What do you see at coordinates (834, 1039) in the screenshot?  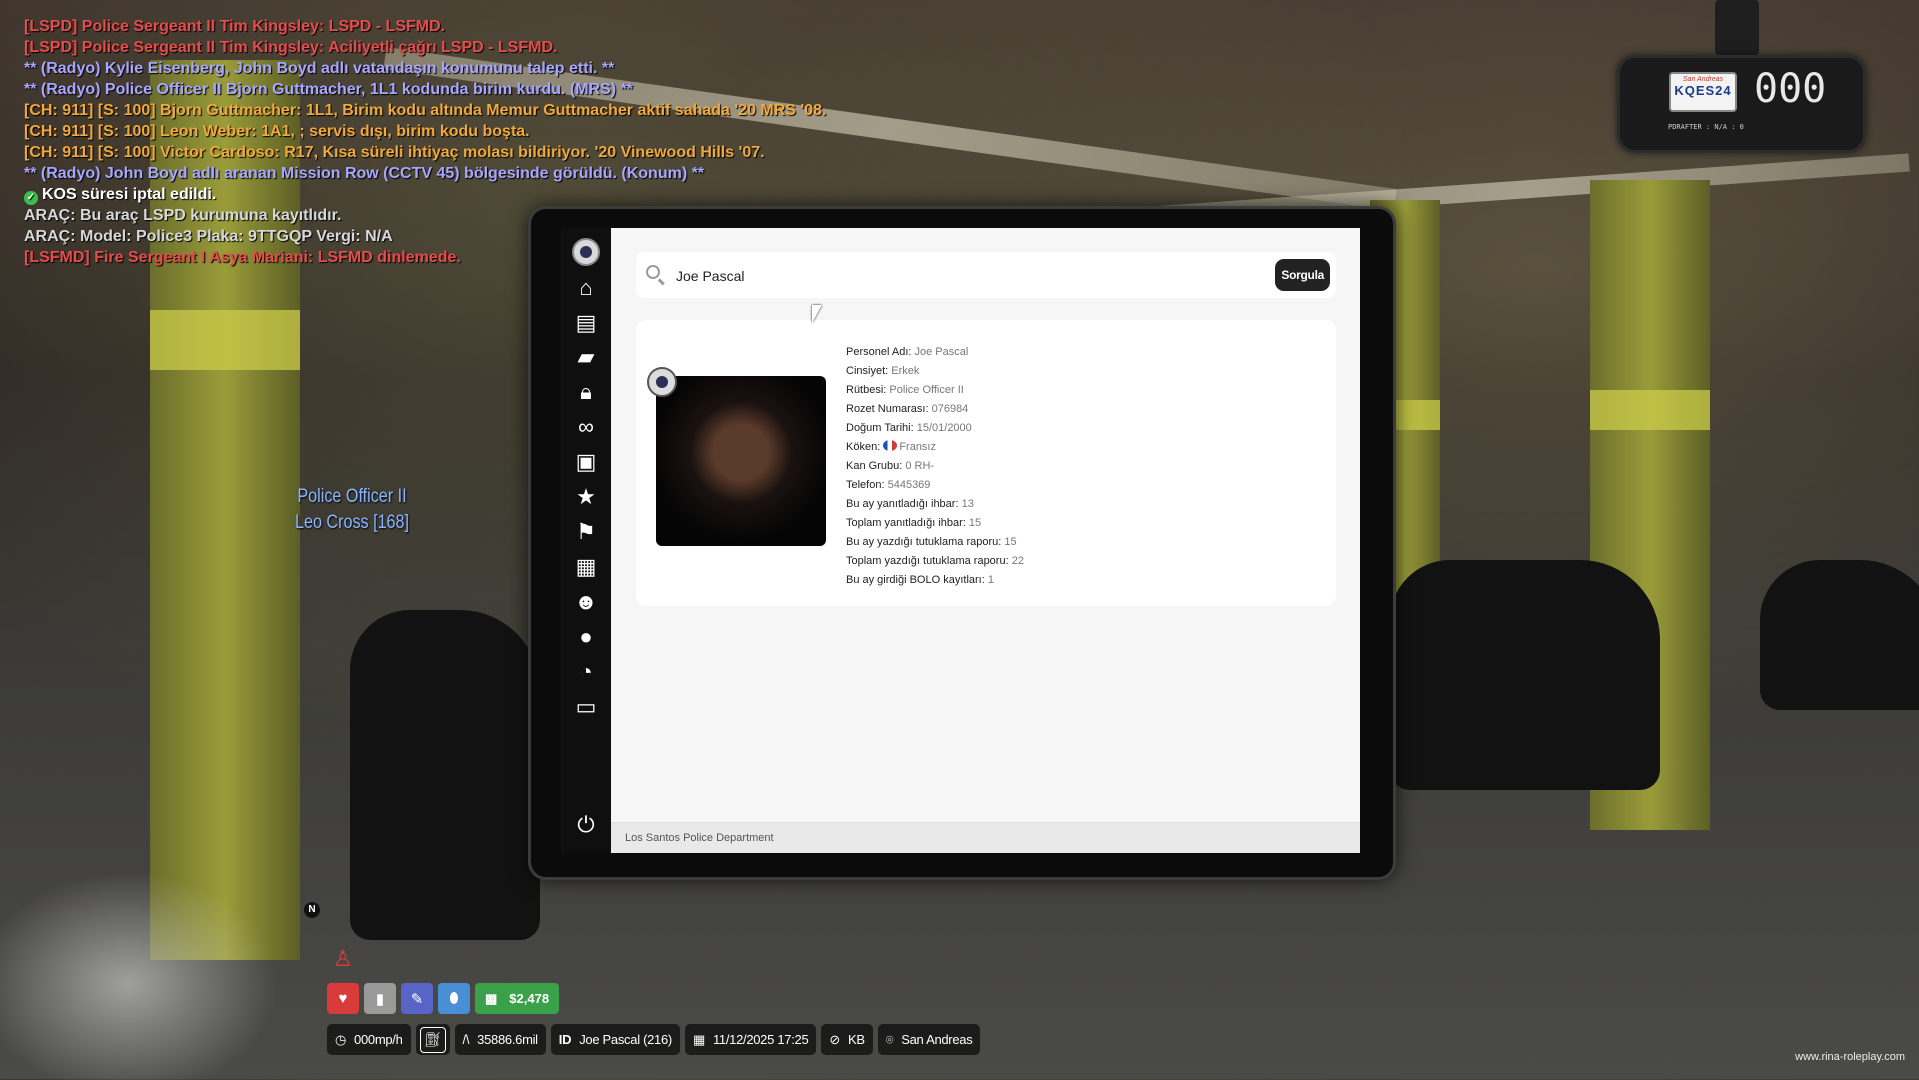 I see `compass-icon: ⊘` at bounding box center [834, 1039].